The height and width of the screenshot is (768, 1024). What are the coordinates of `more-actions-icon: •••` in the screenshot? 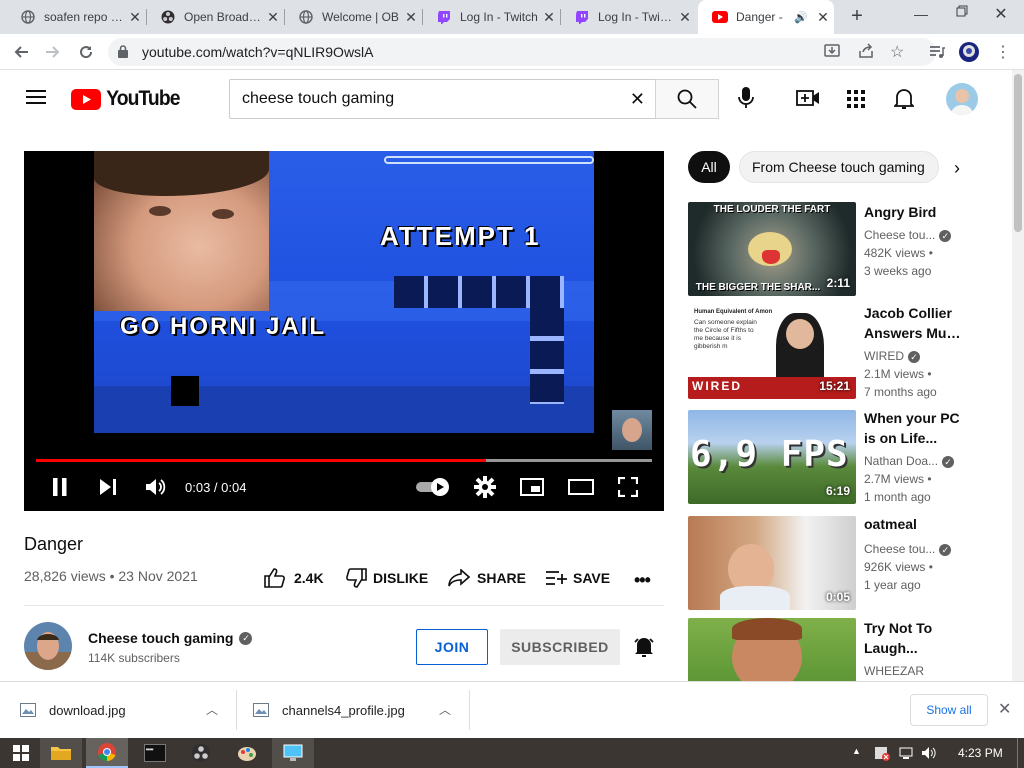 It's located at (642, 580).